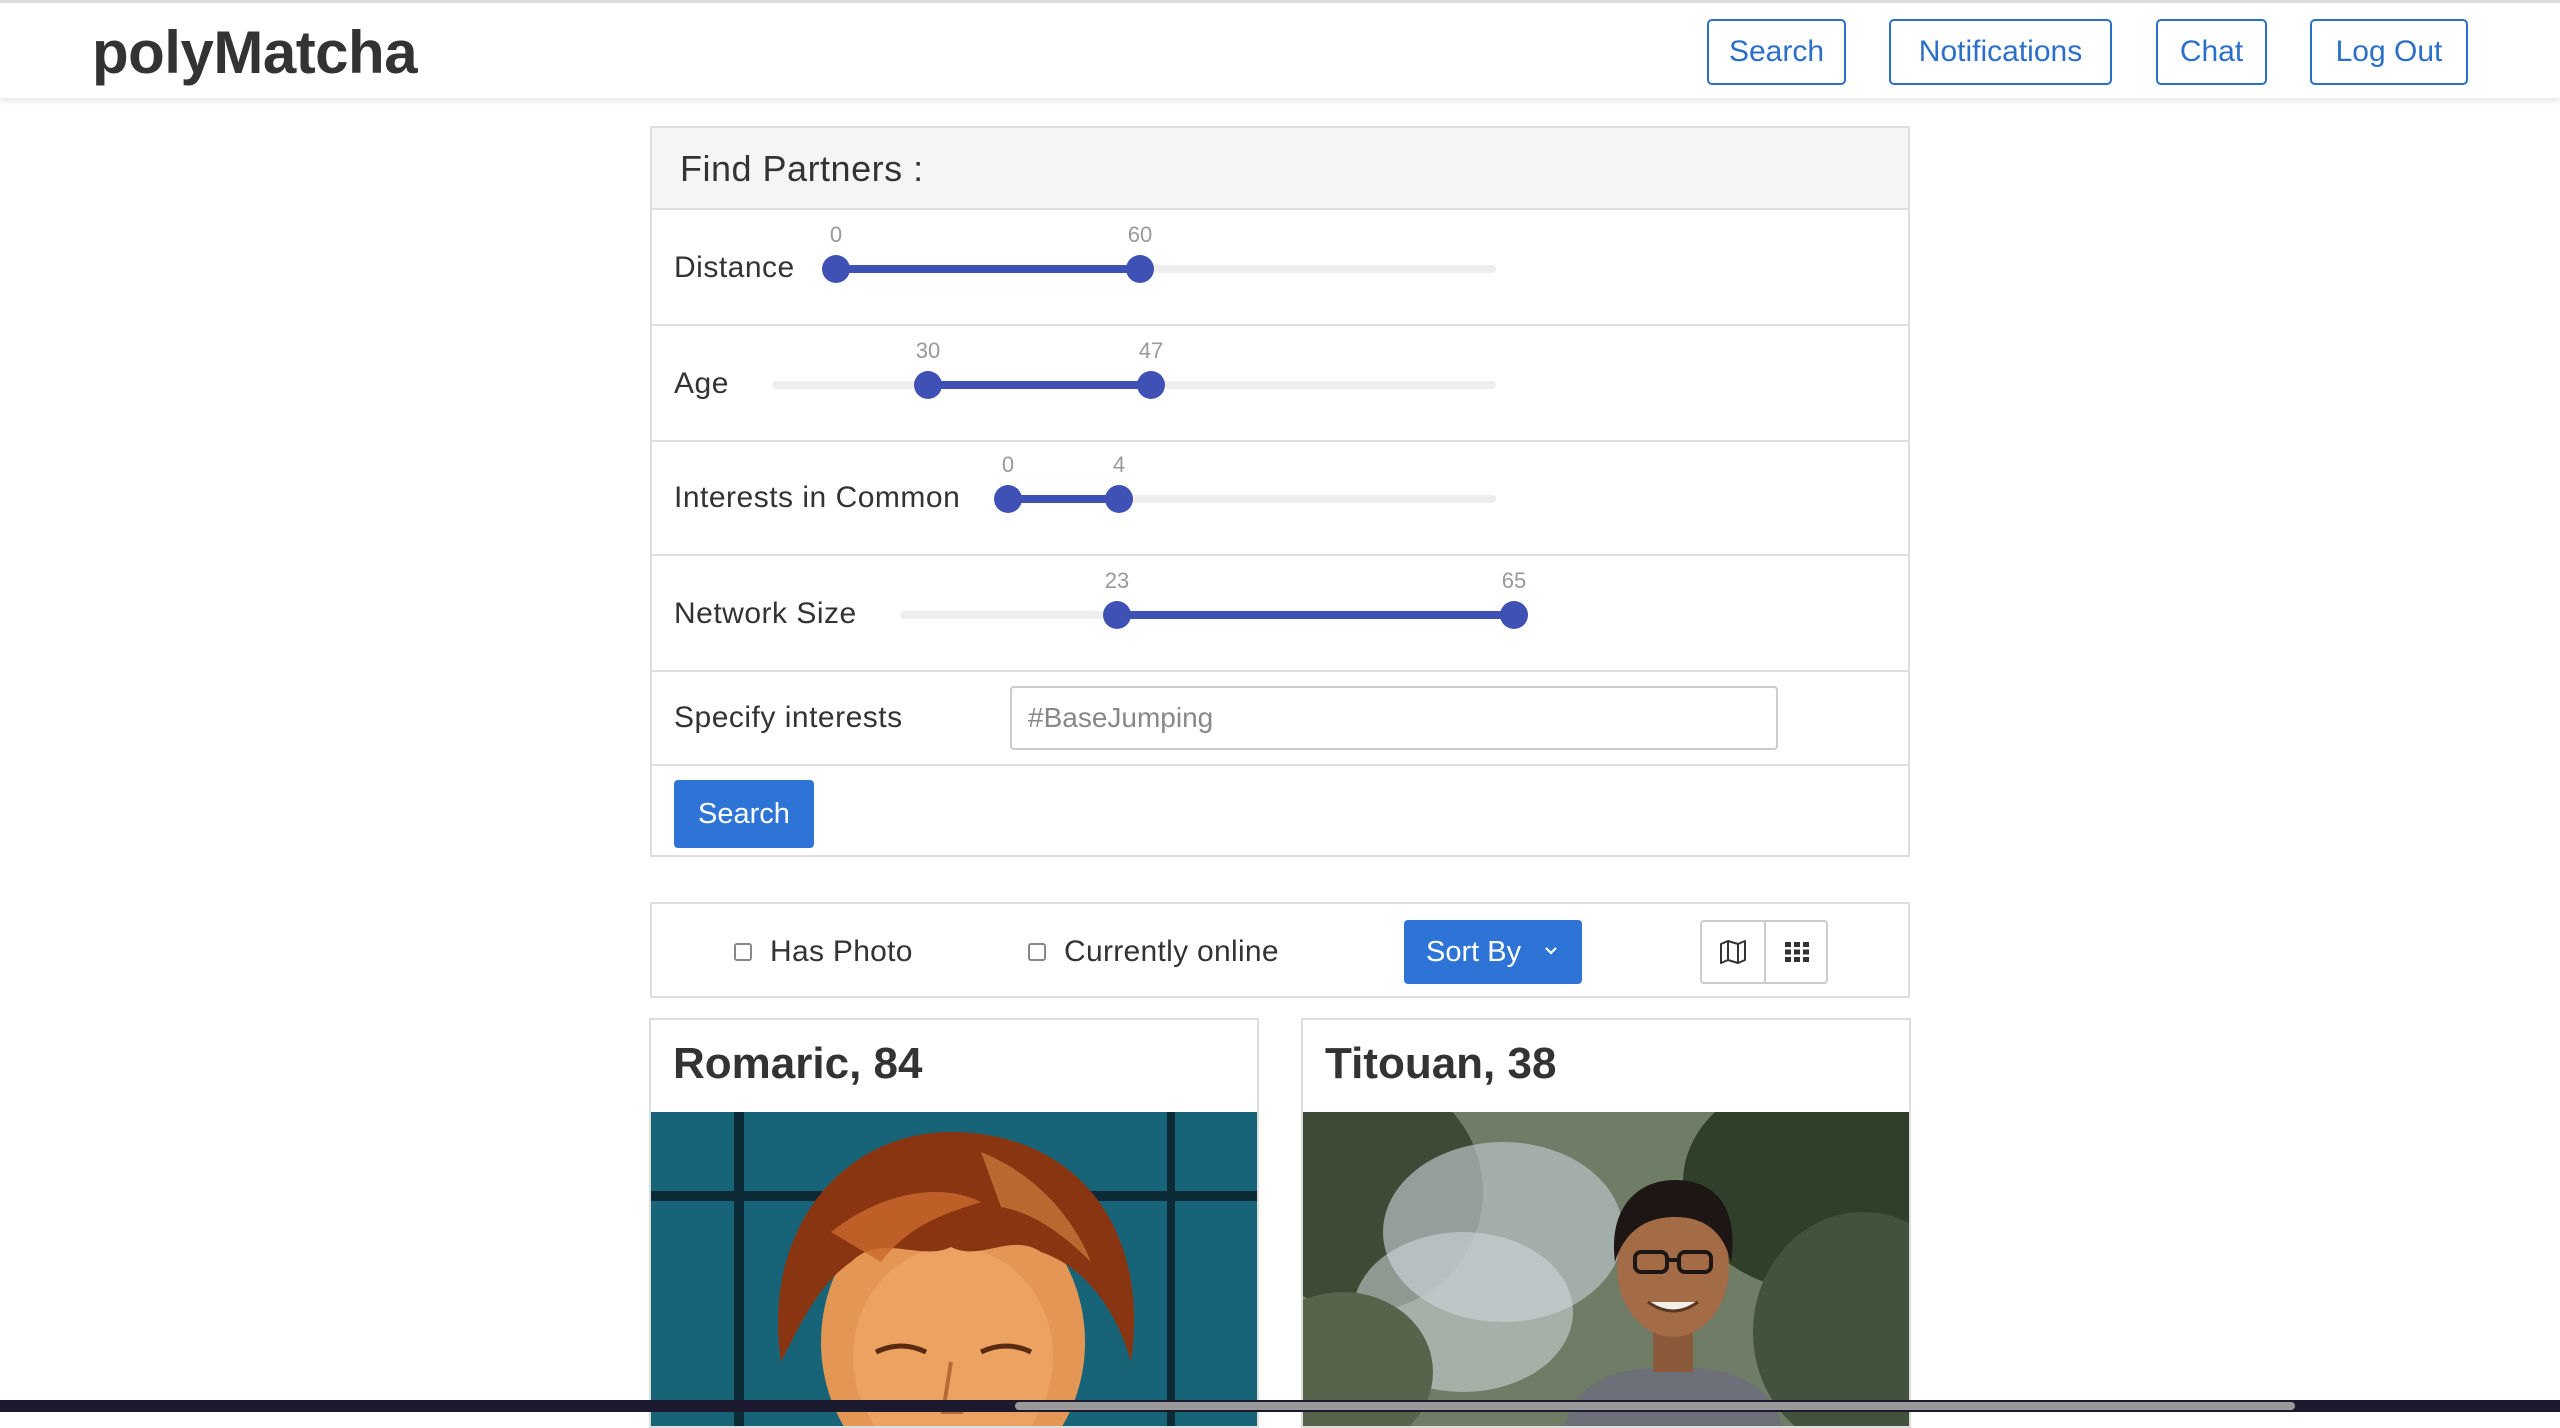 The image size is (2560, 1428). Describe the element at coordinates (1474, 952) in the screenshot. I see `sort-by-label: Sort By` at that location.